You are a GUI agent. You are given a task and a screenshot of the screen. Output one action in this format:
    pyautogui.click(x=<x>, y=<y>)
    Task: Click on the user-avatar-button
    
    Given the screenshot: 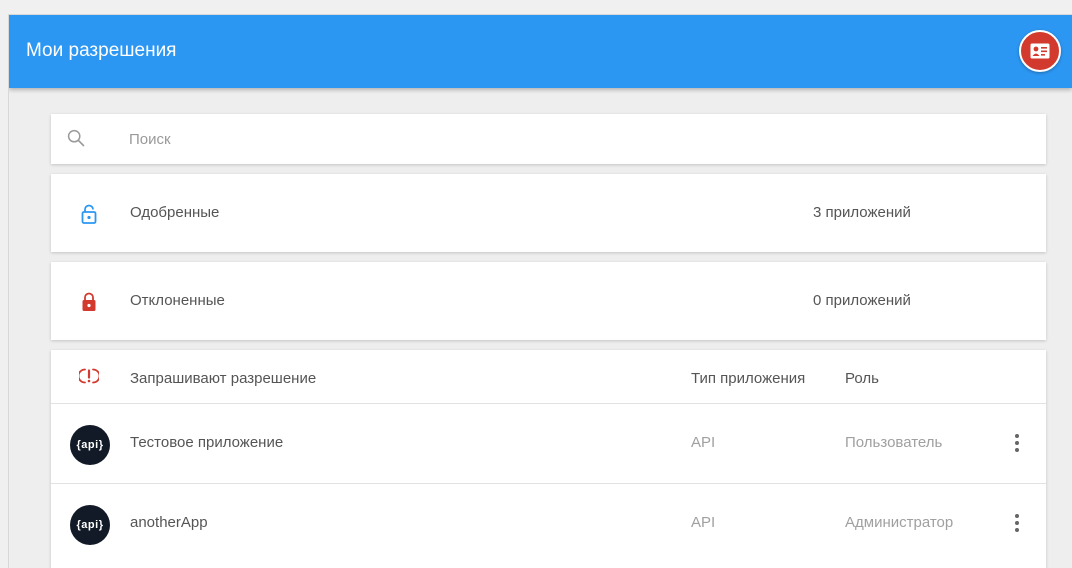 What is the action you would take?
    pyautogui.click(x=1040, y=51)
    